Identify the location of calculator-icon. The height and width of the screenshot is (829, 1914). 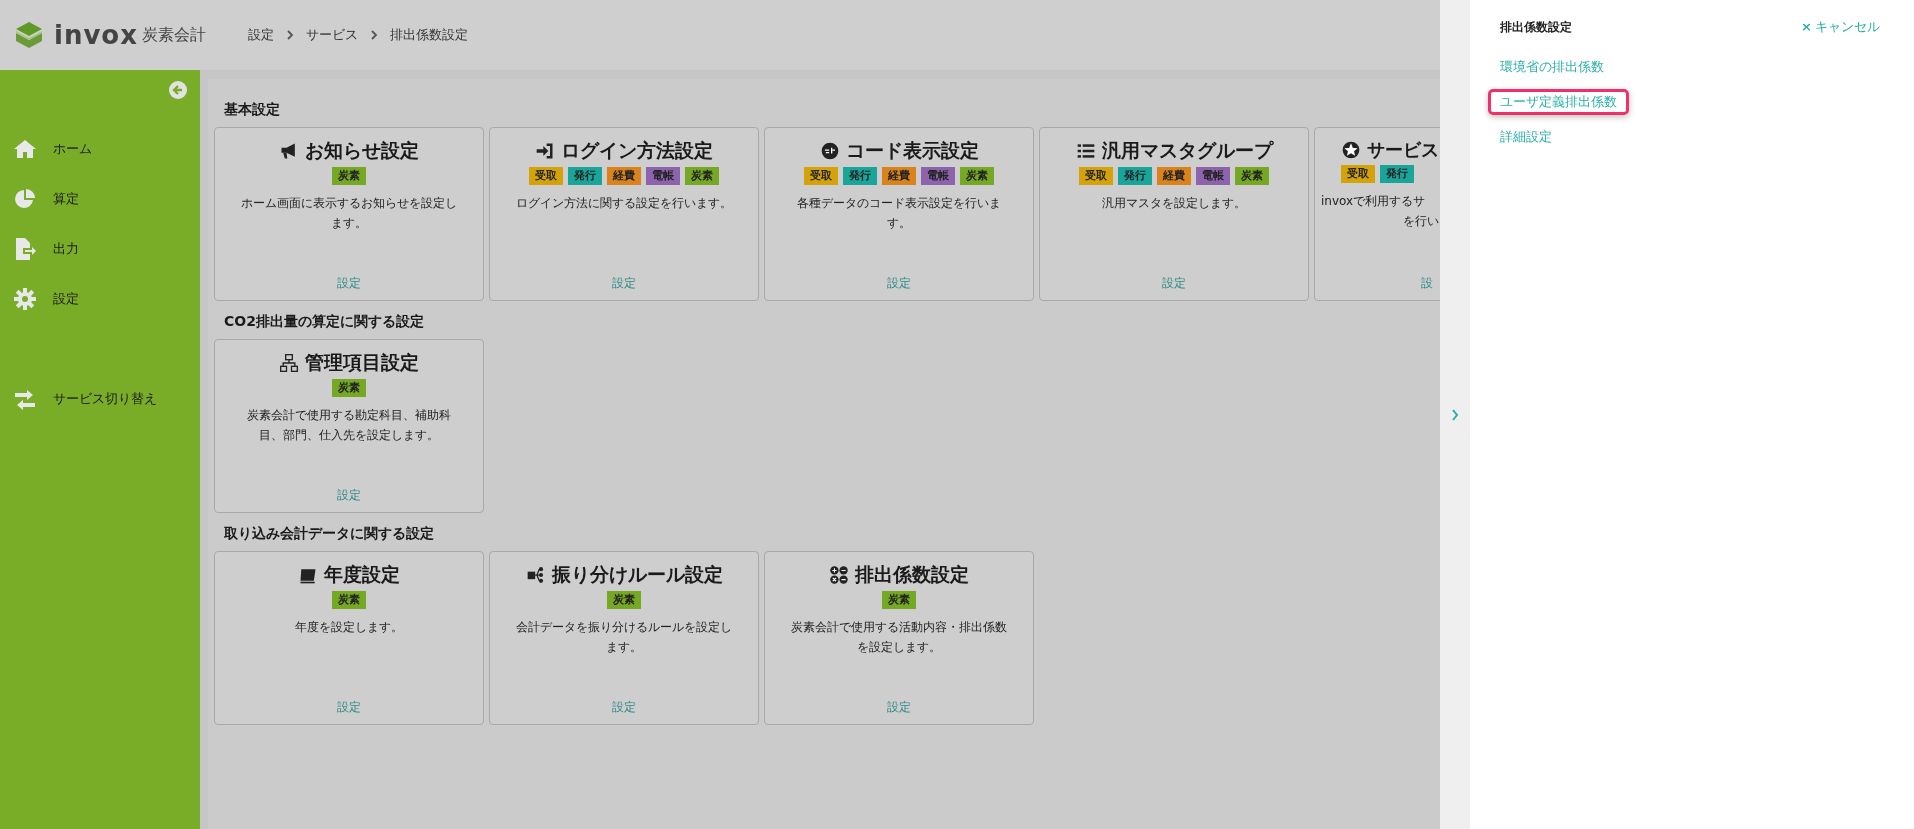
(839, 575).